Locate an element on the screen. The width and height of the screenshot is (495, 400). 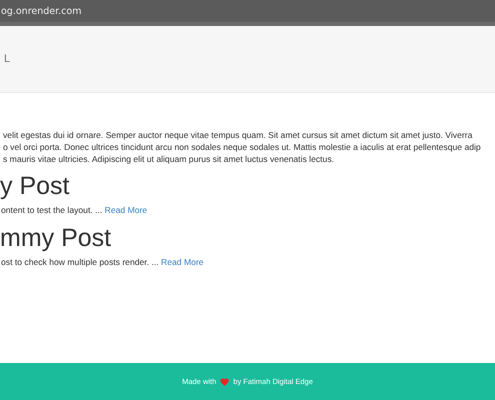
post-title: y Post is located at coordinates (35, 186).